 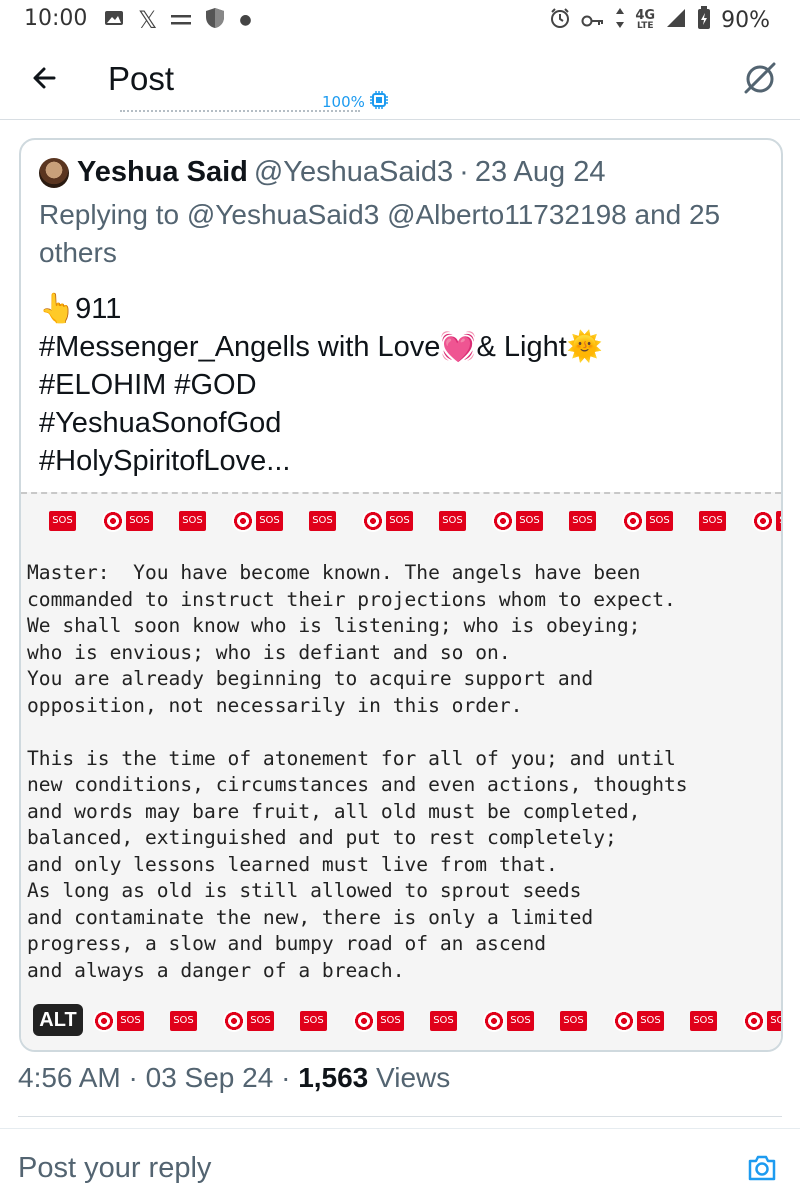 I want to click on views-count: 1,563, so click(x=333, y=1077).